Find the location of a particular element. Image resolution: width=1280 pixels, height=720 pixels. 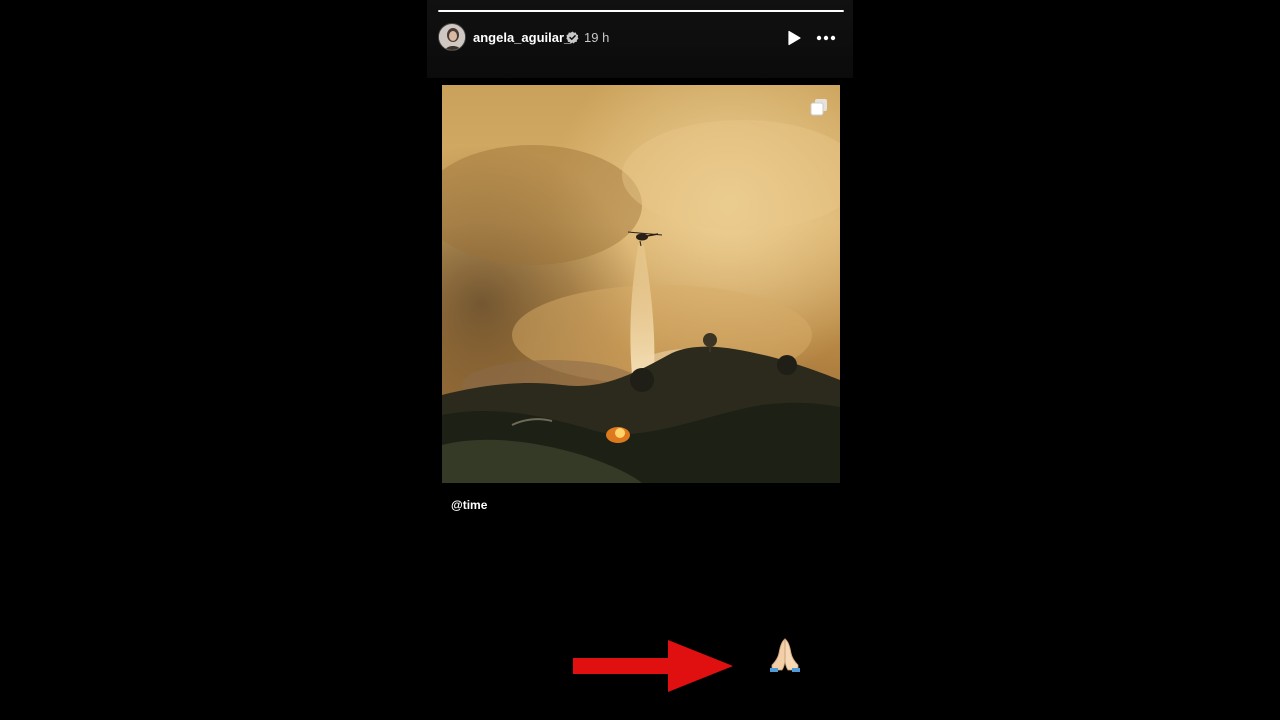

folded-hands-emoji is located at coordinates (785, 655).